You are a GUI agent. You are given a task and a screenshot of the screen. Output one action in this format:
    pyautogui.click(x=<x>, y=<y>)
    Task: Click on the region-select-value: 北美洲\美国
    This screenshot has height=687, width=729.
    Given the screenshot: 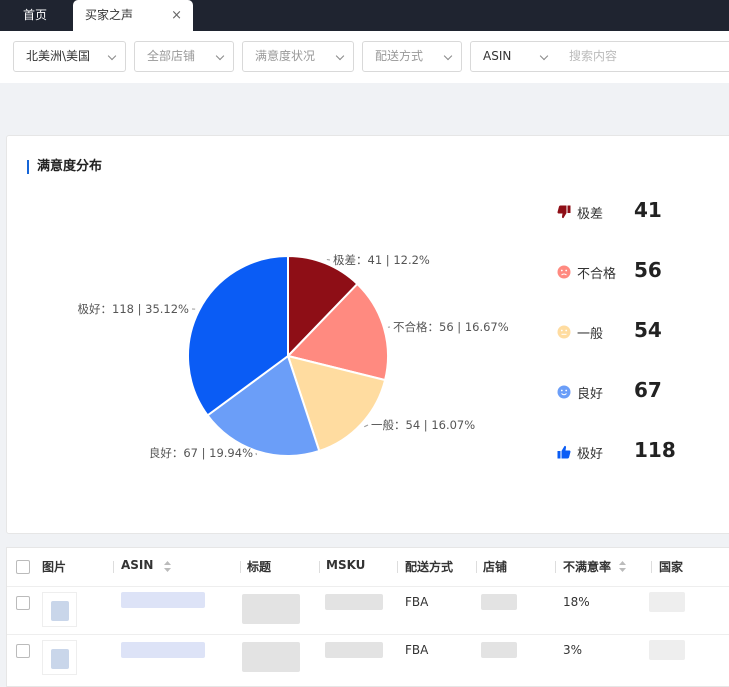 What is the action you would take?
    pyautogui.click(x=58, y=56)
    